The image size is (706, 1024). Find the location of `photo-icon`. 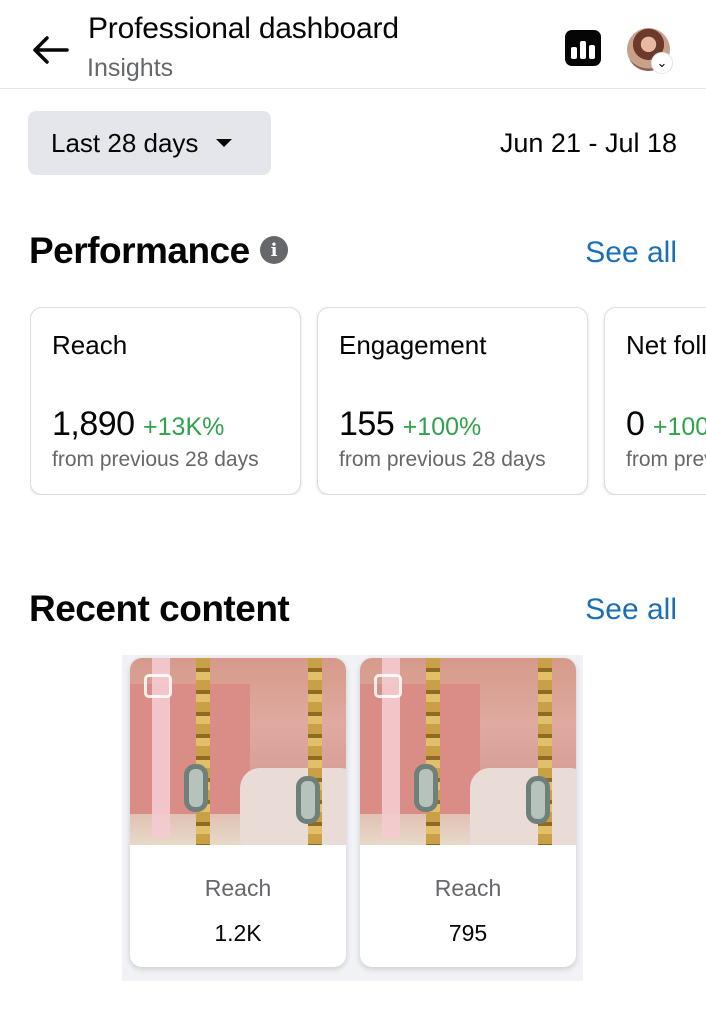

photo-icon is located at coordinates (388, 686).